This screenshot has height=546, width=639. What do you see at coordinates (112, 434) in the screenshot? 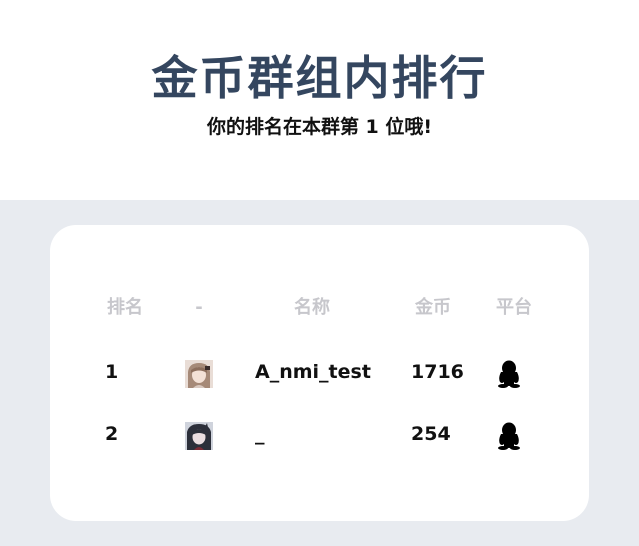
I see `rank-cell: 2` at bounding box center [112, 434].